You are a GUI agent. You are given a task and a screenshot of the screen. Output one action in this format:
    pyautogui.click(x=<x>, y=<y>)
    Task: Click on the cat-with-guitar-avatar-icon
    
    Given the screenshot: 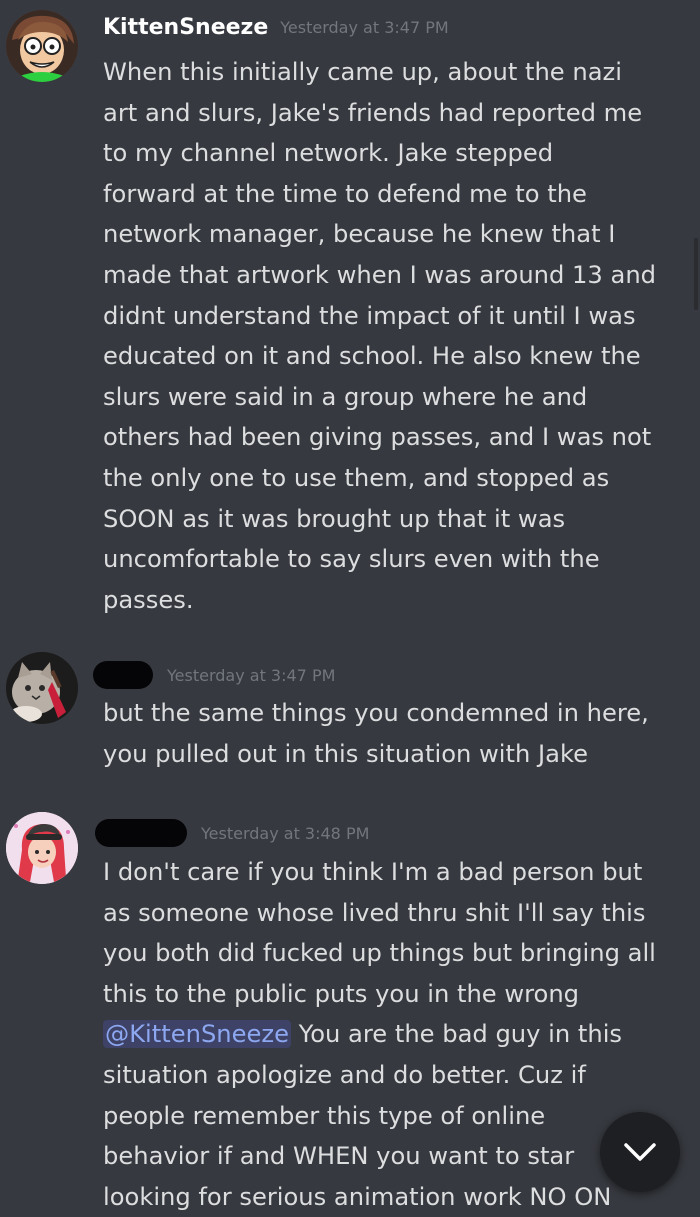 What is the action you would take?
    pyautogui.click(x=42, y=688)
    